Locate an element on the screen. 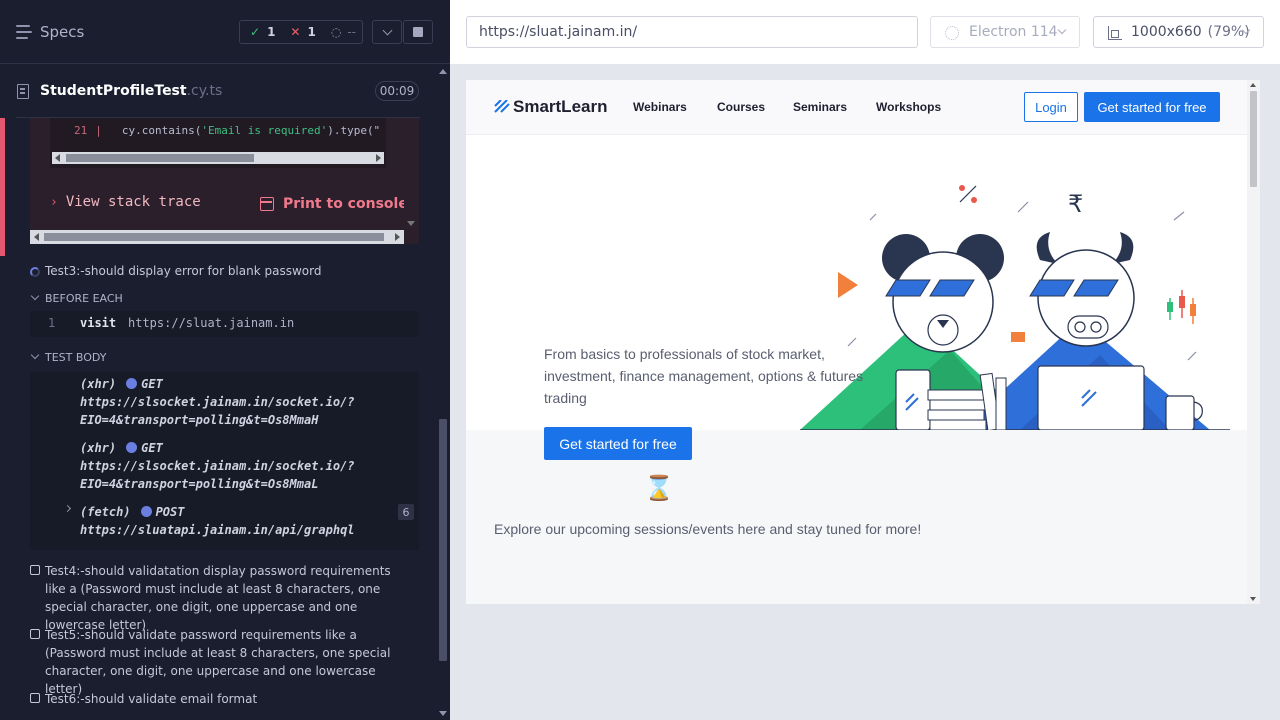 This screenshot has width=1280, height=720. nav-courses: Courses is located at coordinates (741, 107).